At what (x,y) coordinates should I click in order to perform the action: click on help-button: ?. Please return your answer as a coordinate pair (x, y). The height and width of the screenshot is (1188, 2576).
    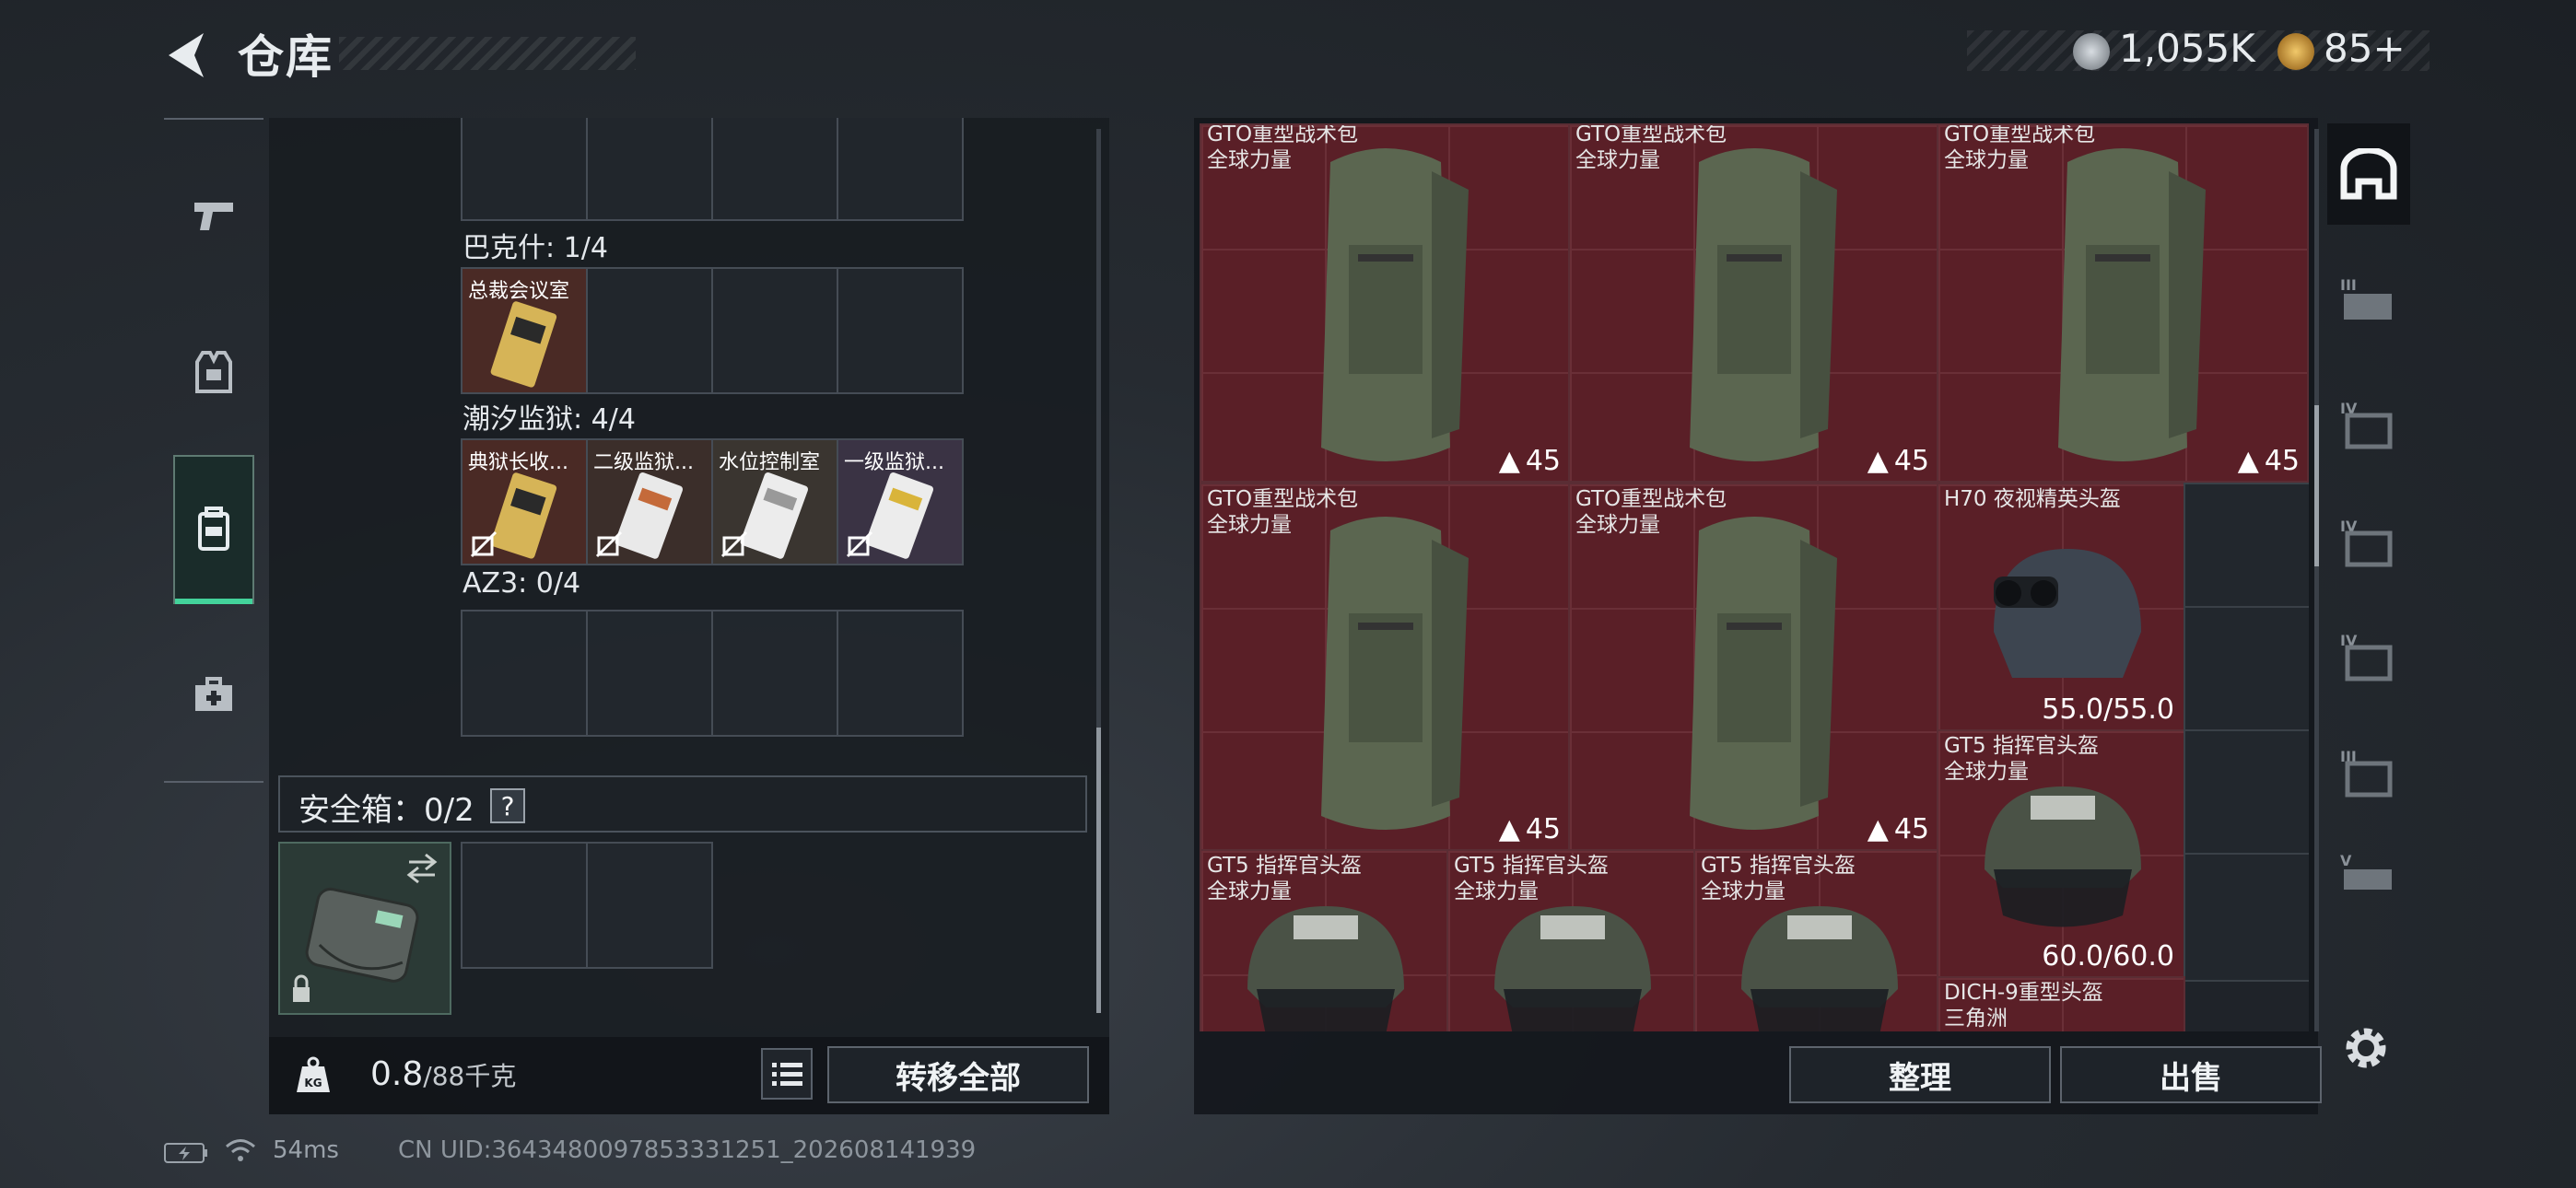
    Looking at the image, I should click on (507, 805).